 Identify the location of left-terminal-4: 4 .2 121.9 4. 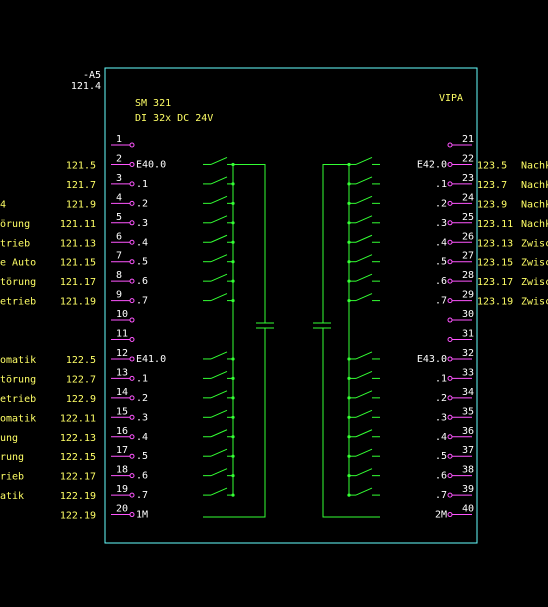
(74, 201).